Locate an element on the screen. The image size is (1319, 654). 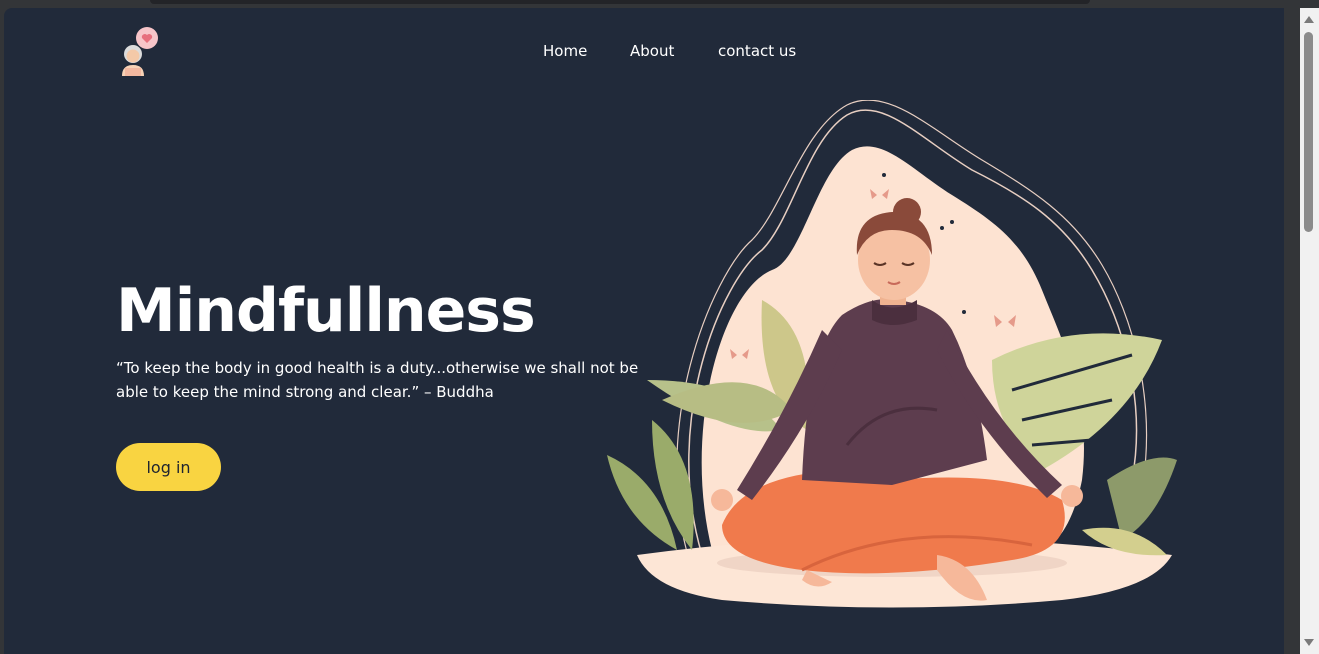
nav-link-about: About is located at coordinates (652, 51).